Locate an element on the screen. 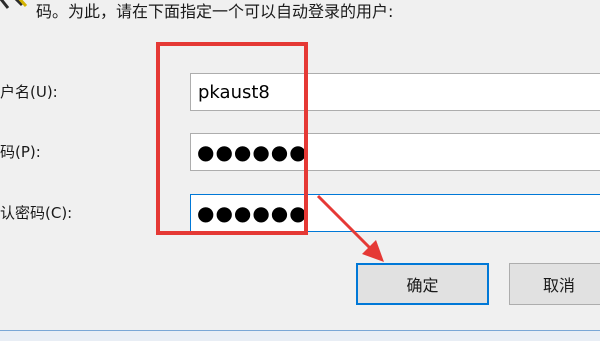 This screenshot has height=341, width=600. dialog-bottom-edge is located at coordinates (300, 335).